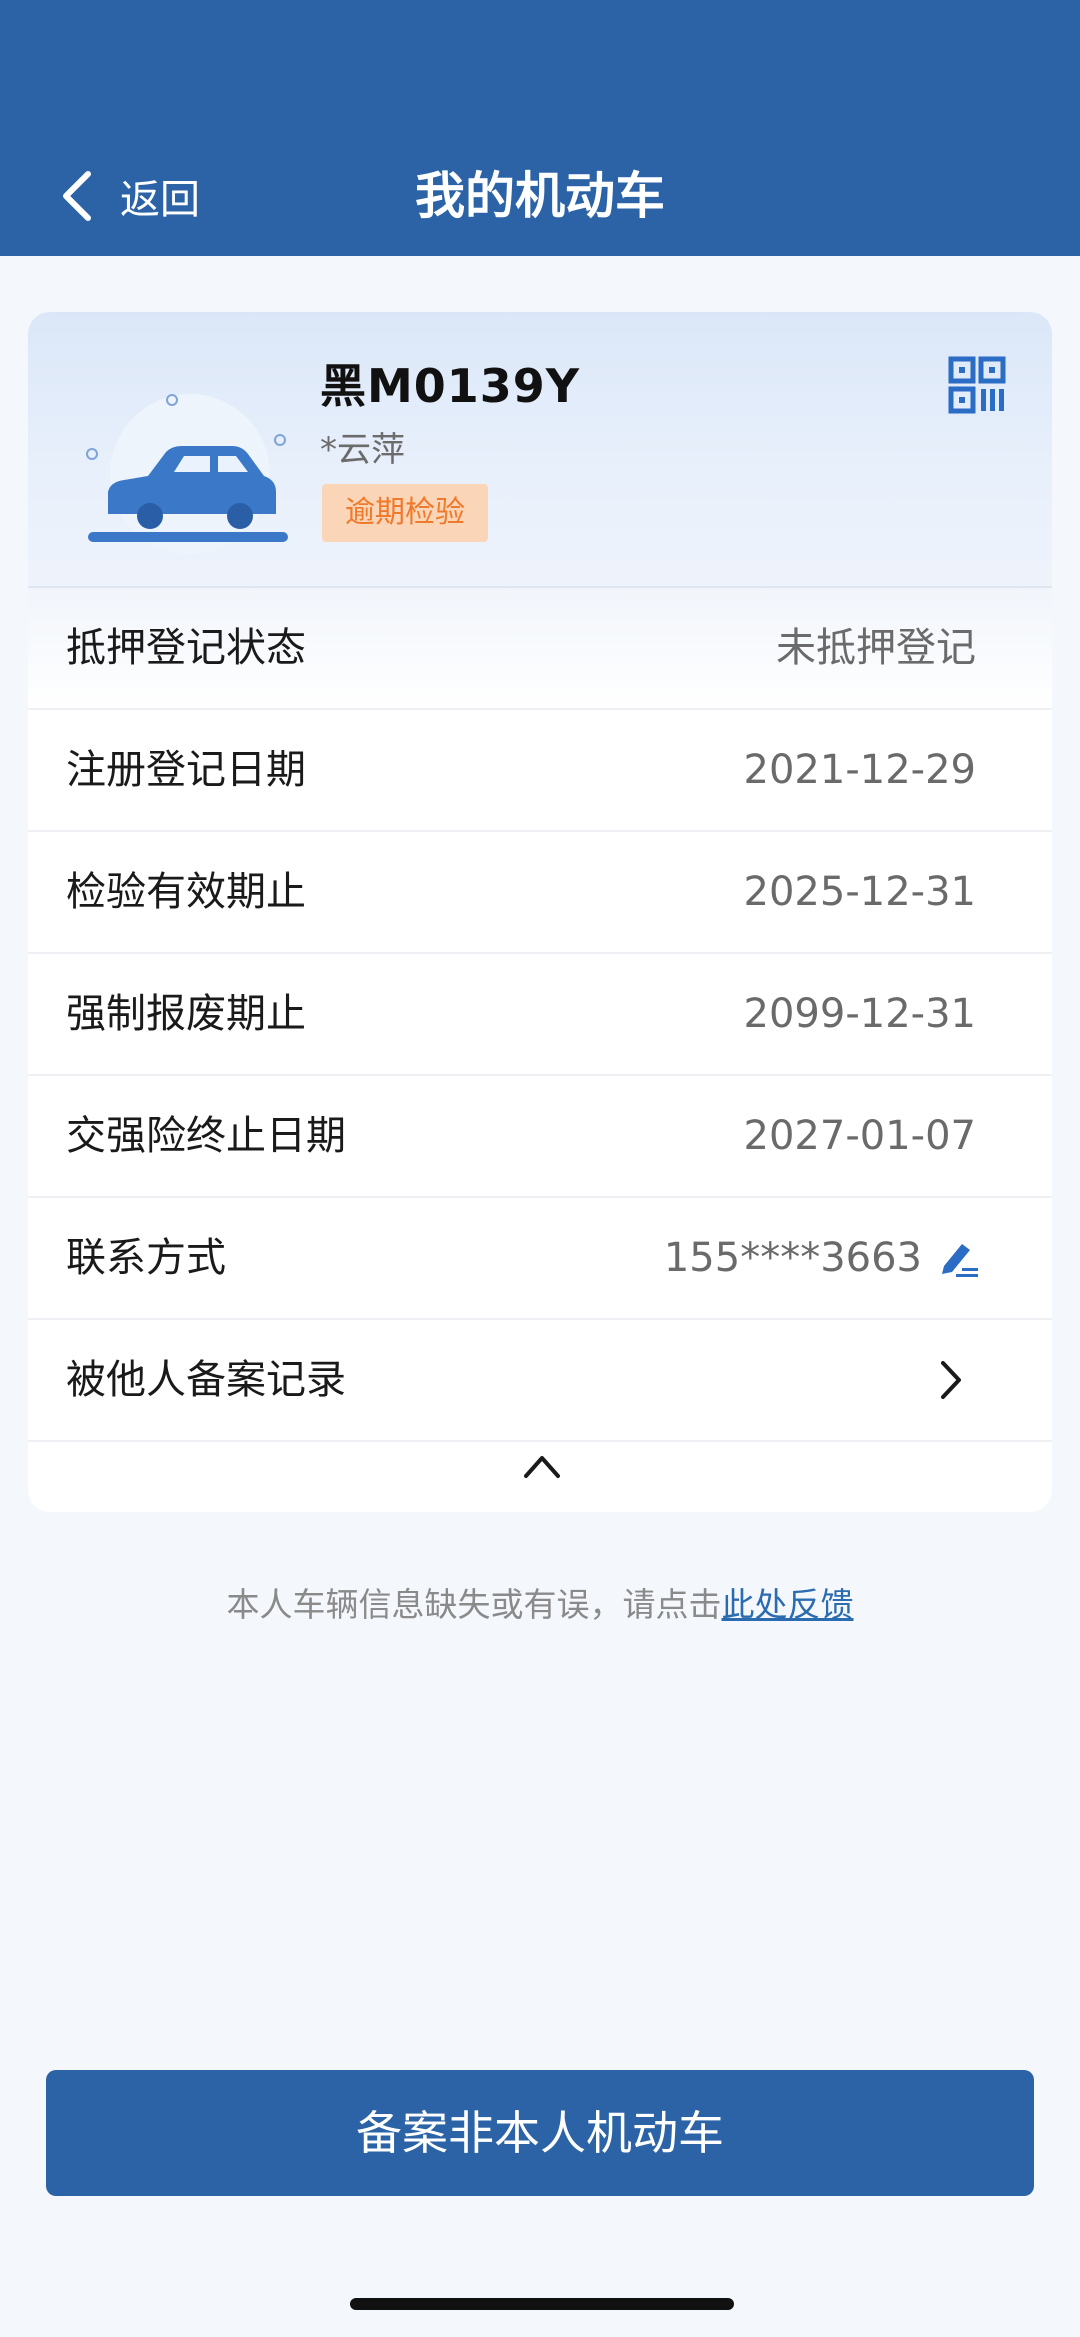  I want to click on feedback-link: 此处反馈, so click(788, 1604).